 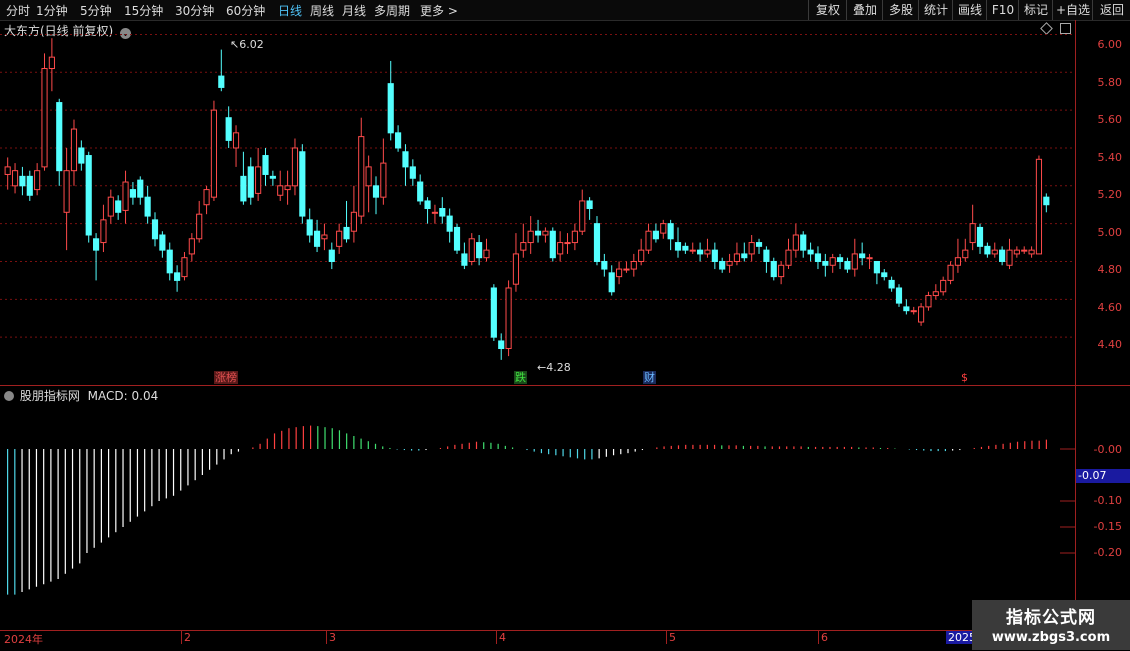 I want to click on back-button: 返回, so click(x=1111, y=10).